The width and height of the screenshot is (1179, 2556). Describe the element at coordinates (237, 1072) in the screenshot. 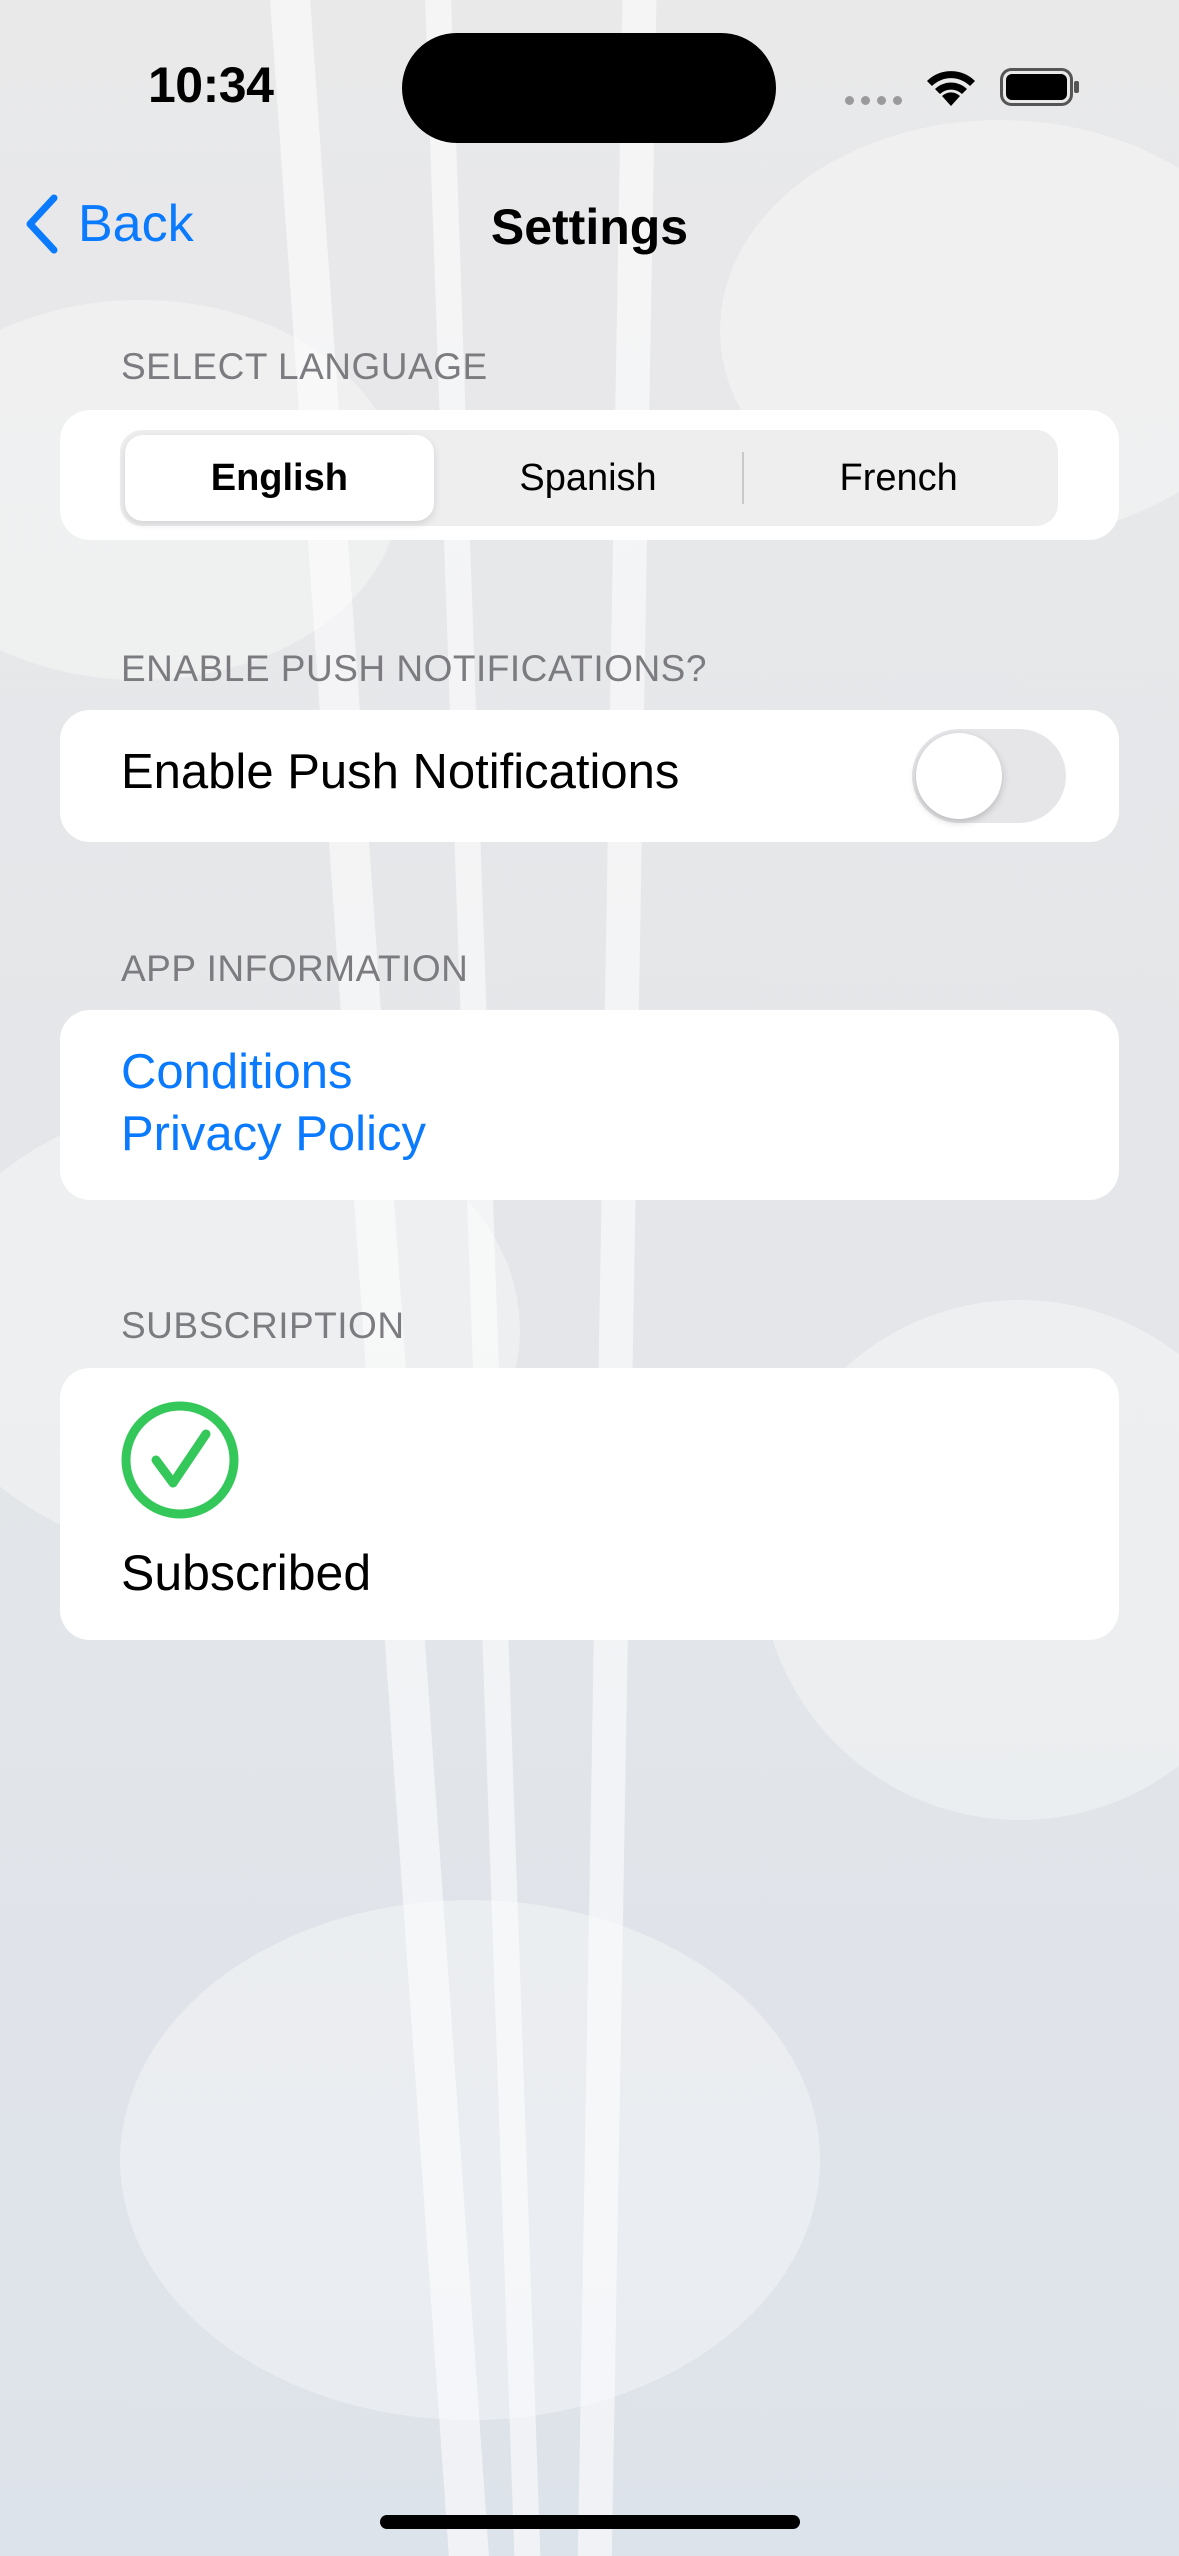

I see `conditions-link: Conditions` at that location.